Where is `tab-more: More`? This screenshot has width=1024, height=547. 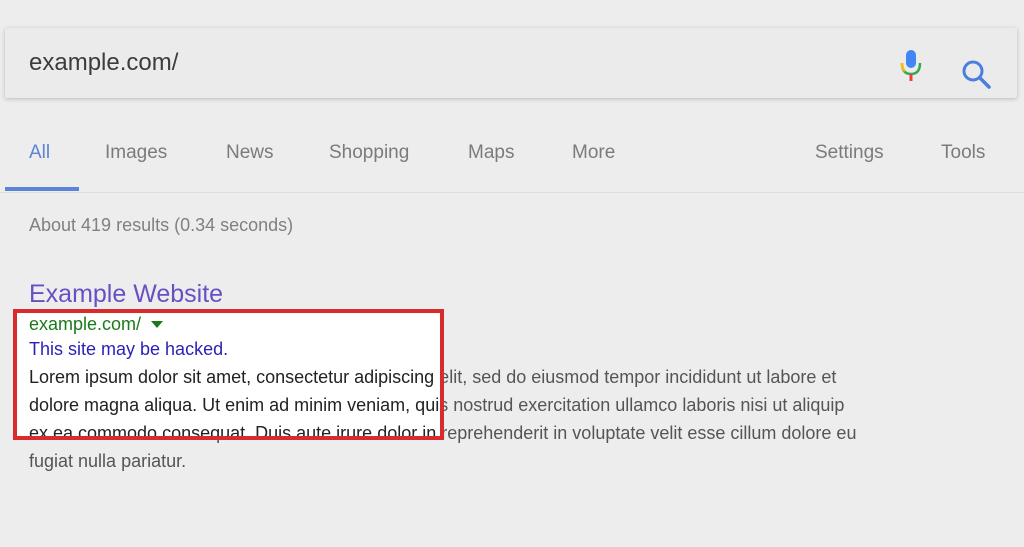 tab-more: More is located at coordinates (593, 153).